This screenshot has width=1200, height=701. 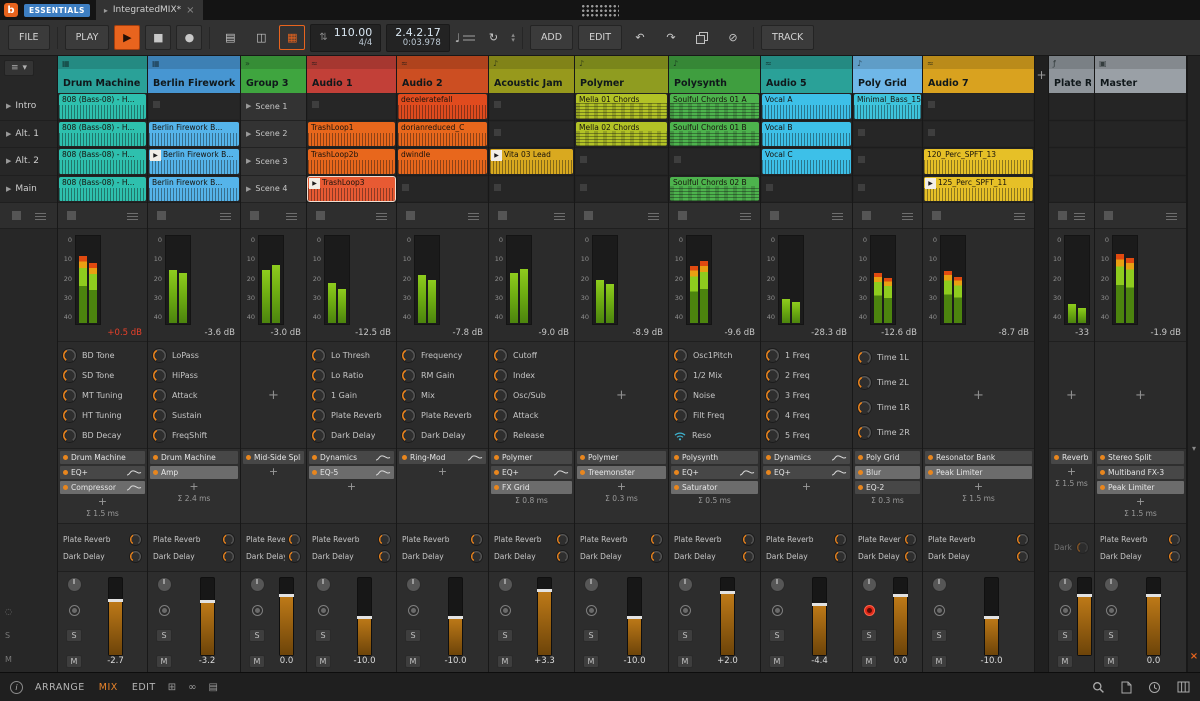 I want to click on clip-120-perc-spft-13: 120_Perc_SPFT_13, so click(x=978, y=161).